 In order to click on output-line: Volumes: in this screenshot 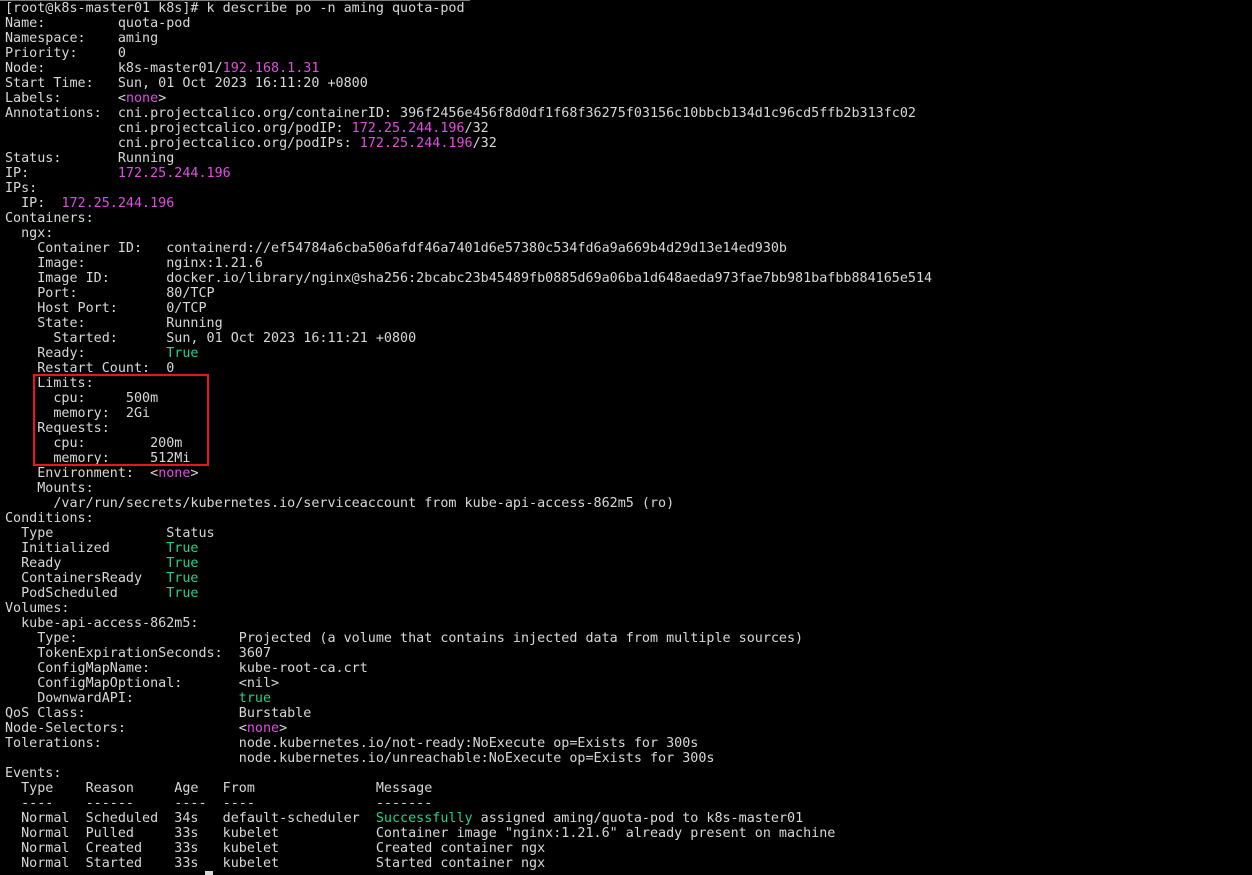, I will do `click(468, 608)`.